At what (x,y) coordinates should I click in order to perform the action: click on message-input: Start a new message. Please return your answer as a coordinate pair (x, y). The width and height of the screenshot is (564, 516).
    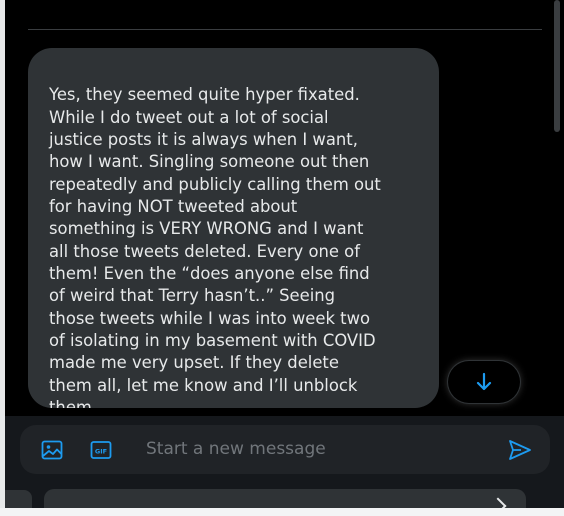
    Looking at the image, I should click on (236, 449).